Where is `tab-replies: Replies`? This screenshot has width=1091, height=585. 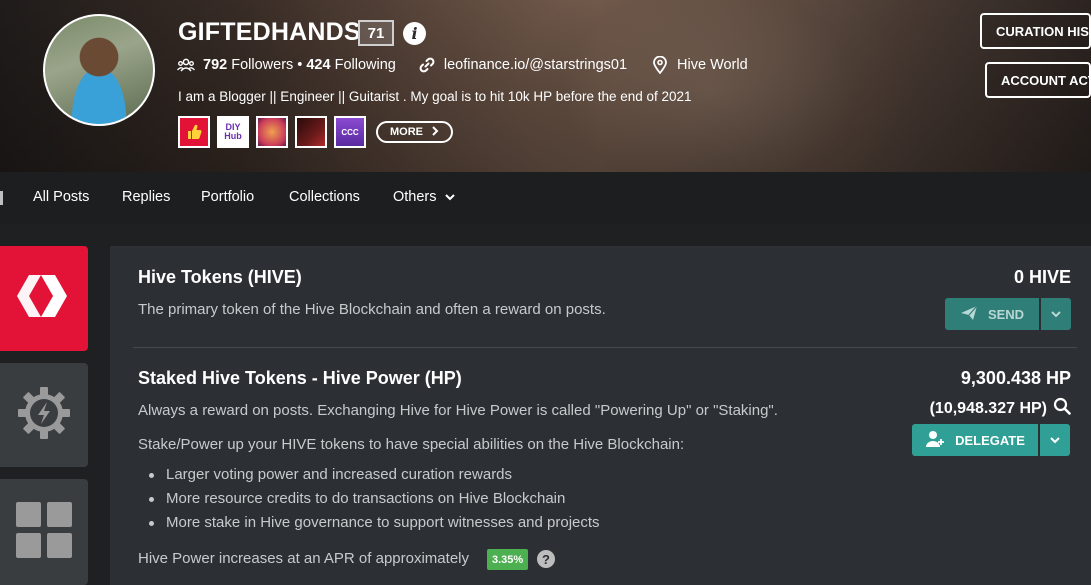
tab-replies: Replies is located at coordinates (146, 197).